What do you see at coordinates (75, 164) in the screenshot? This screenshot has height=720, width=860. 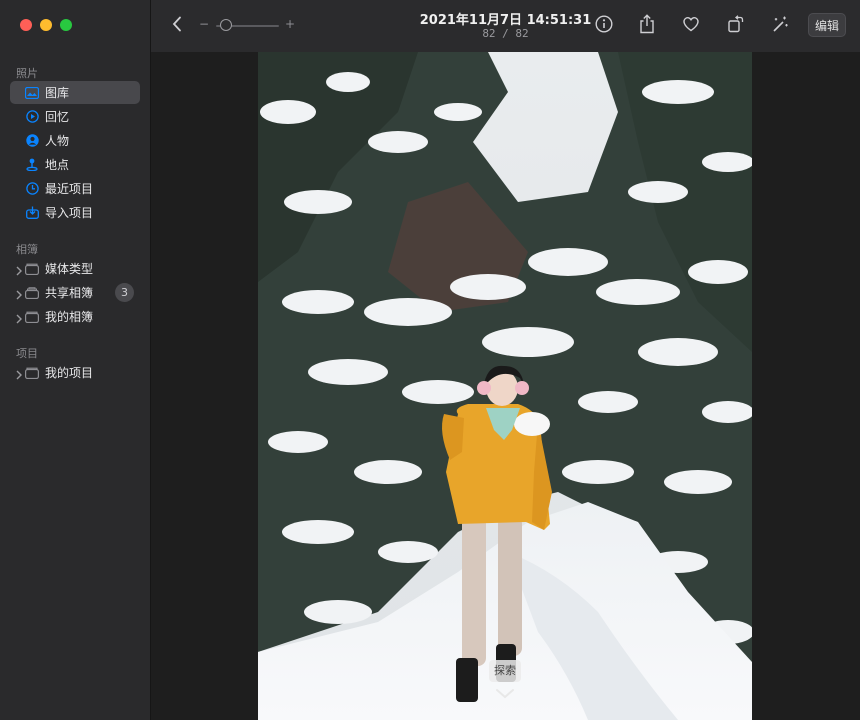 I see `sidebar-item-places: 地点` at bounding box center [75, 164].